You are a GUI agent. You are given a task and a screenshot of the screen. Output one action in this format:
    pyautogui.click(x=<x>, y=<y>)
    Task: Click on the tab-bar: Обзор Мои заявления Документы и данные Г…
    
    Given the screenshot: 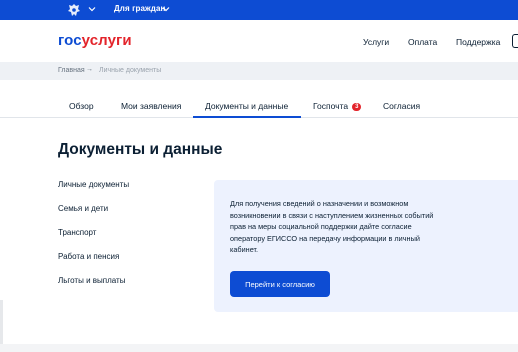 What is the action you would take?
    pyautogui.click(x=259, y=107)
    